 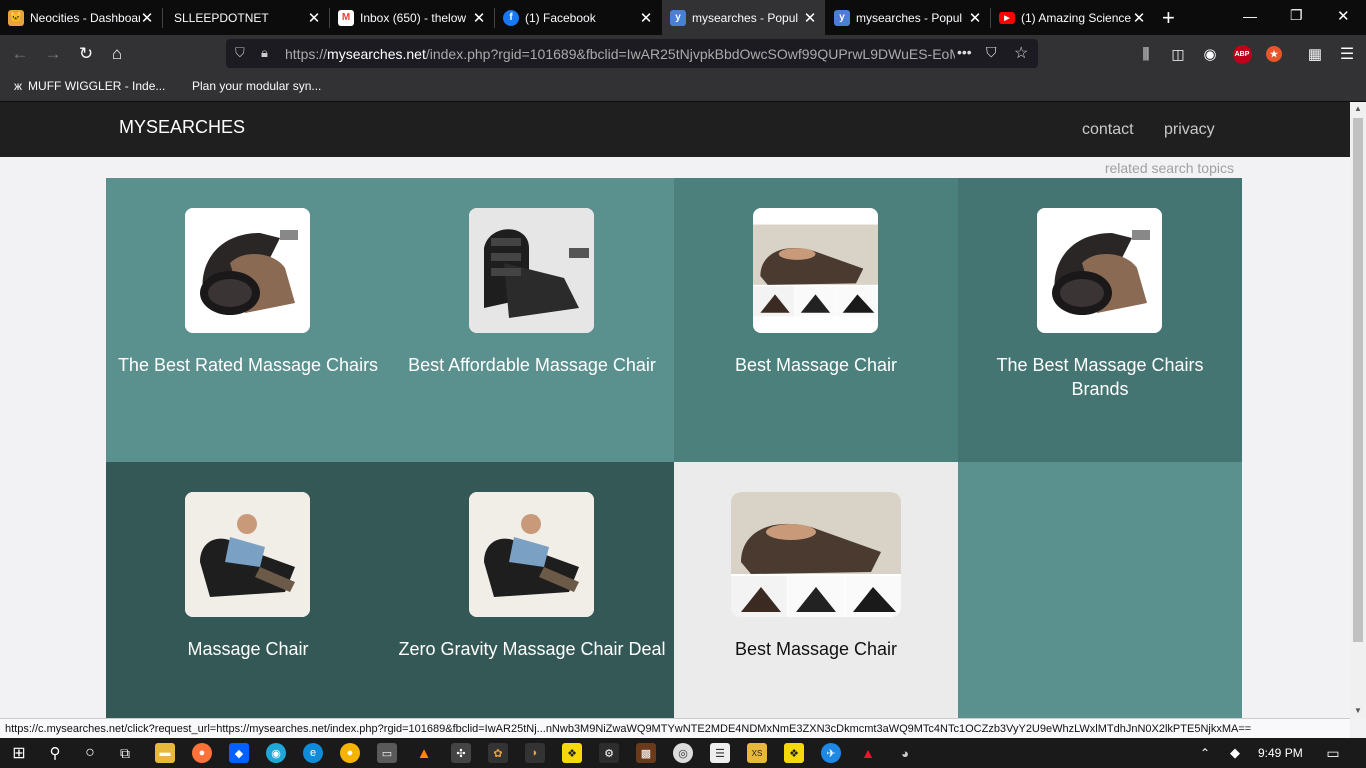 I want to click on tab-mysearches-active: y mysearches - Popul ✕, so click(x=743, y=17).